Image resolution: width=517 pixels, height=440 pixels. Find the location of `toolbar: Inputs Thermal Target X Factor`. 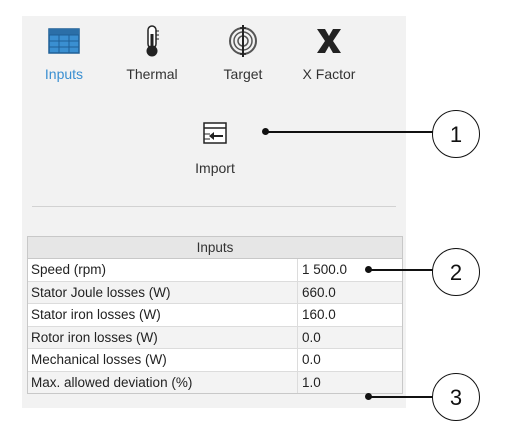

toolbar: Inputs Thermal Target X Factor is located at coordinates (214, 51).